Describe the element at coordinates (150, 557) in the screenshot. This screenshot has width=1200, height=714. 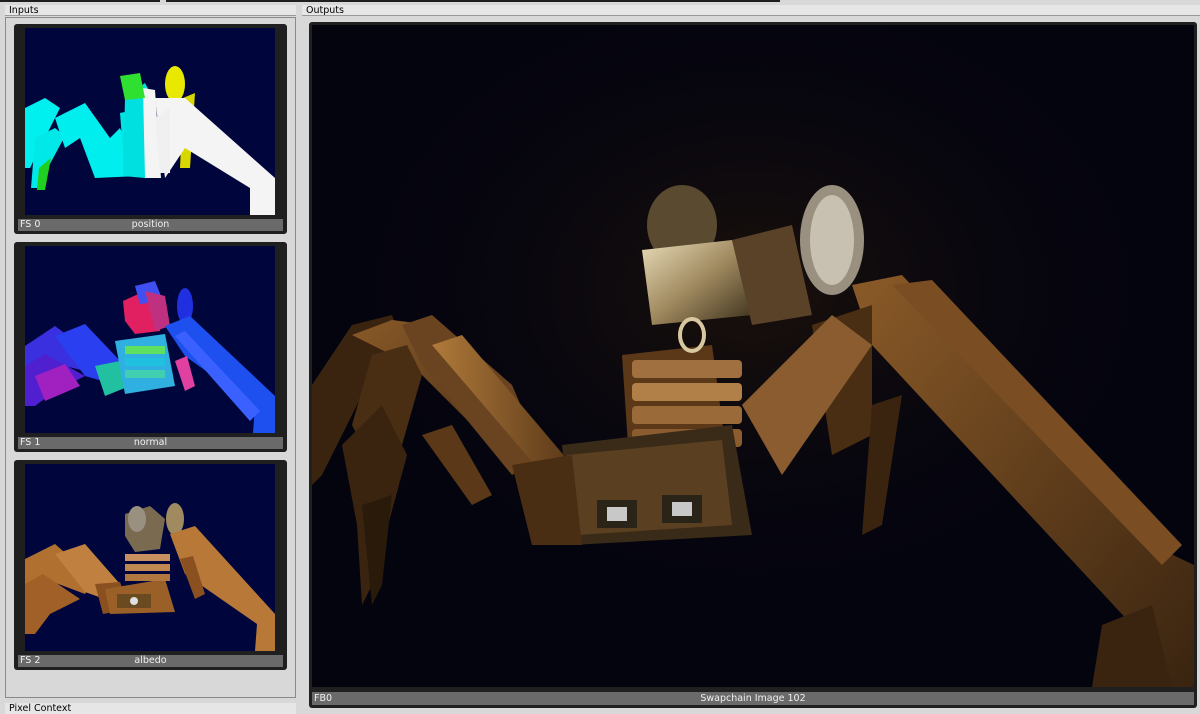
I see `albedo-preview` at that location.